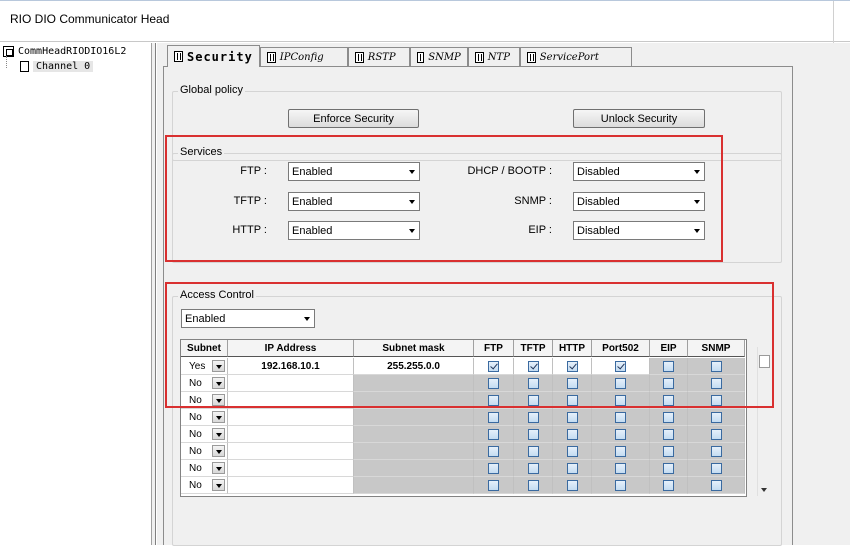 The image size is (850, 546). What do you see at coordinates (57, 66) in the screenshot?
I see `tree-node-channel: Channel 0` at bounding box center [57, 66].